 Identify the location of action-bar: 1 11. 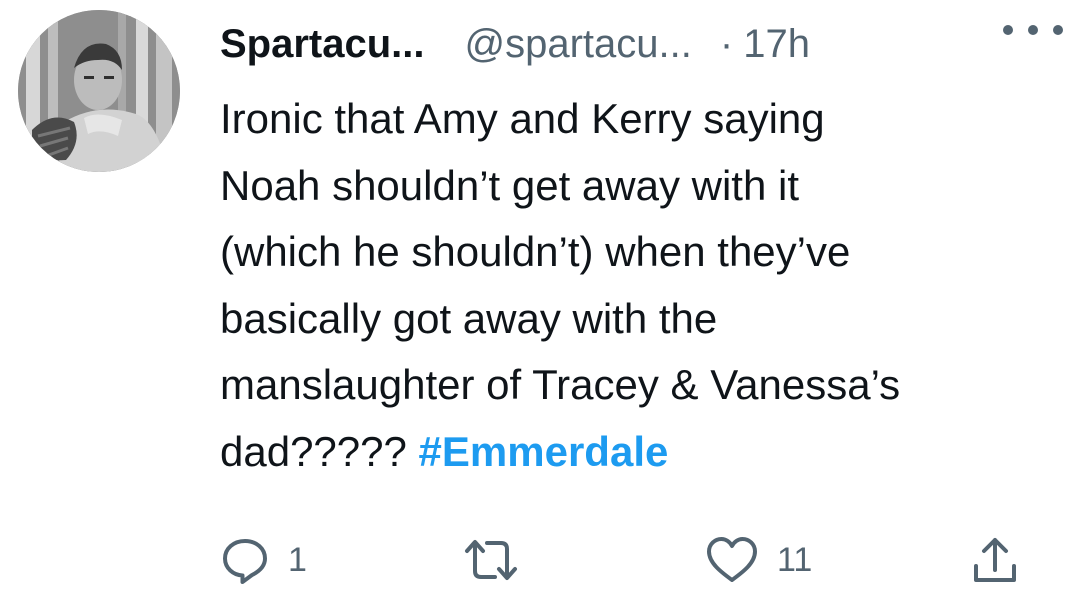
(532, 560).